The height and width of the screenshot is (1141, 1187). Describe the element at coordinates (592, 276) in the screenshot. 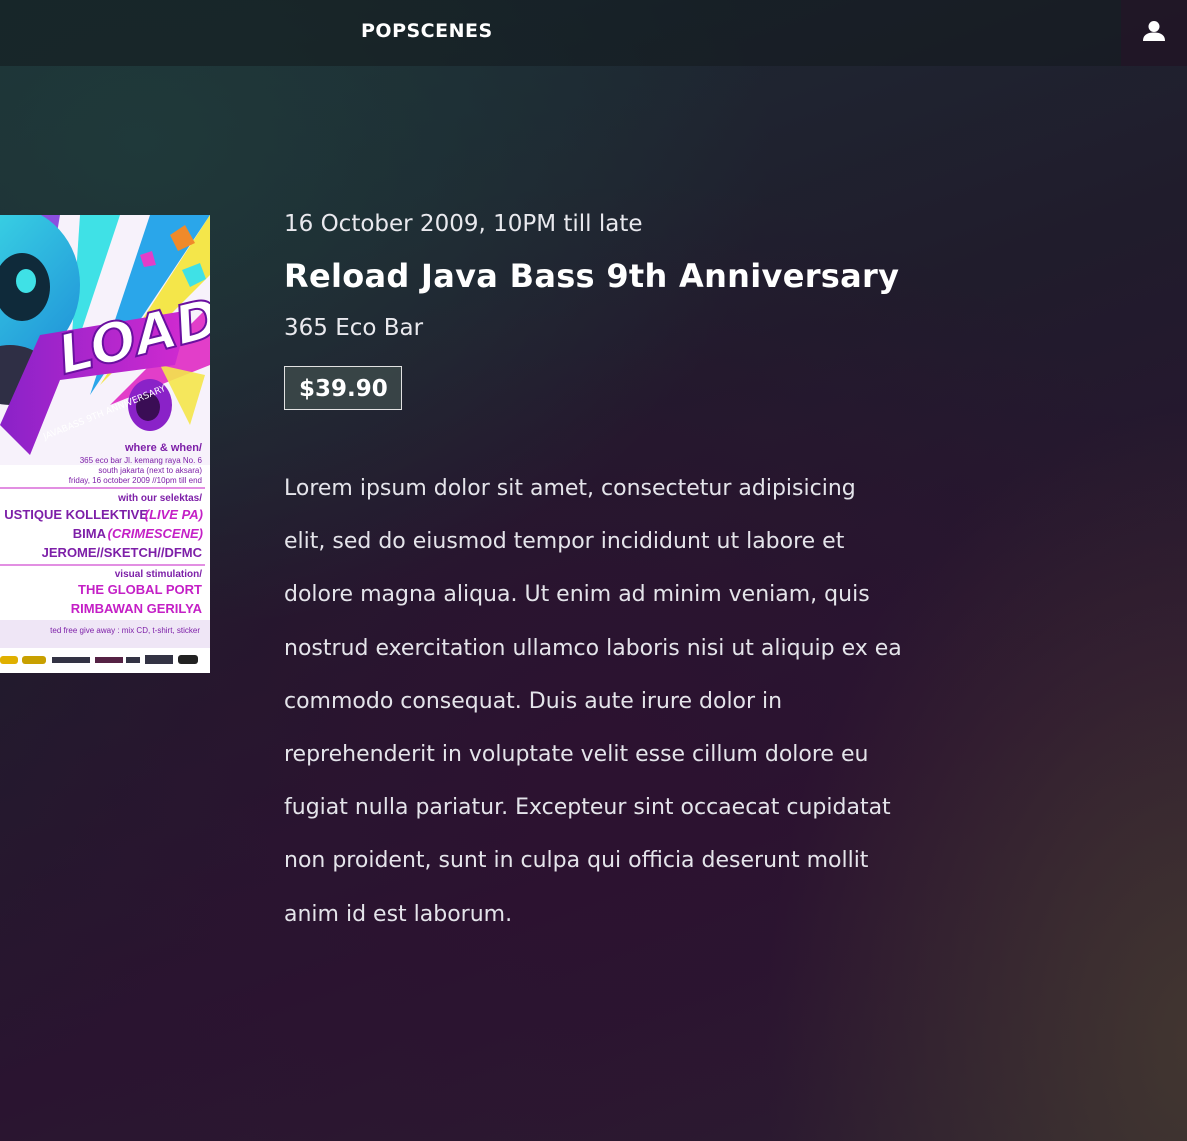

I see `event-title: Reload Java Bass 9th Anniversary` at that location.